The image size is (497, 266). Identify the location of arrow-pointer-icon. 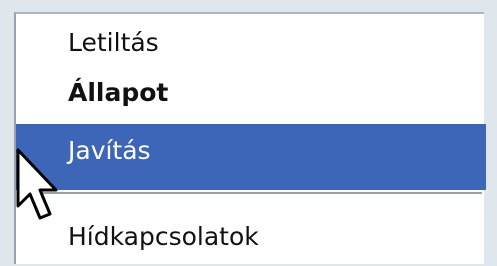
(37, 184).